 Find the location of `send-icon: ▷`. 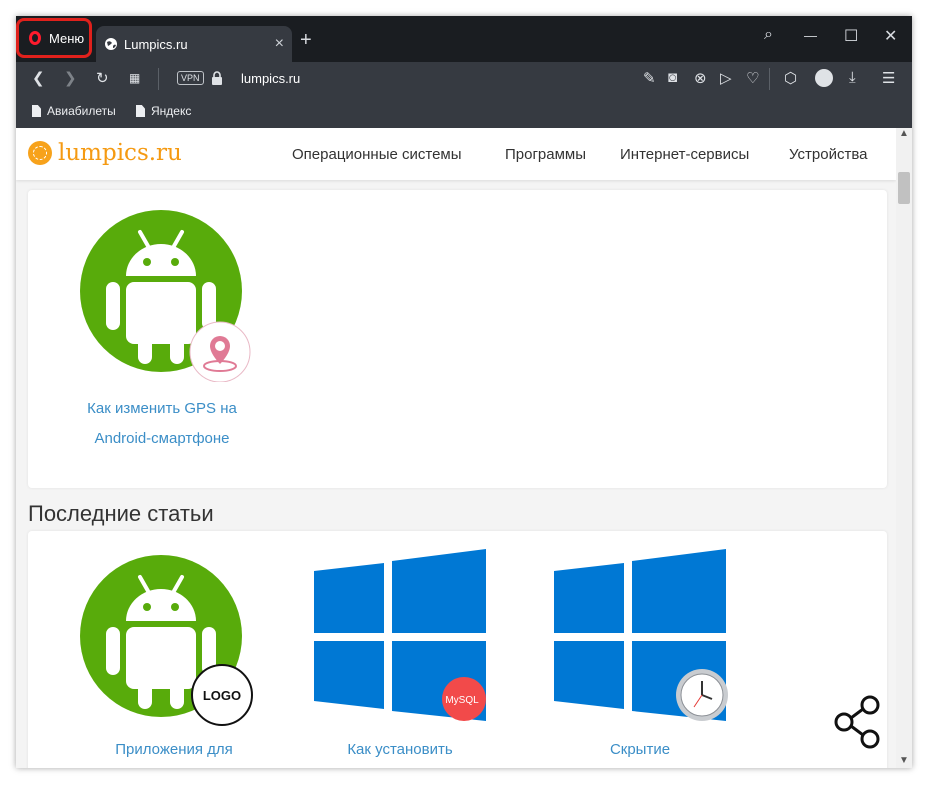

send-icon: ▷ is located at coordinates (726, 78).